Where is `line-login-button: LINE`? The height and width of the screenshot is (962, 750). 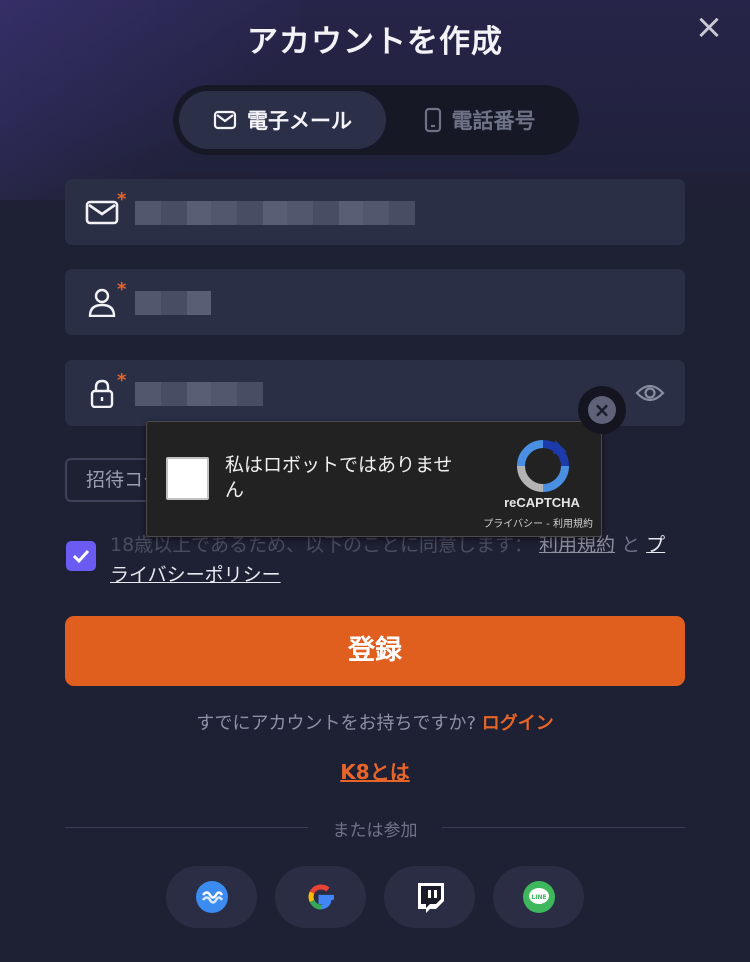 line-login-button: LINE is located at coordinates (538, 897).